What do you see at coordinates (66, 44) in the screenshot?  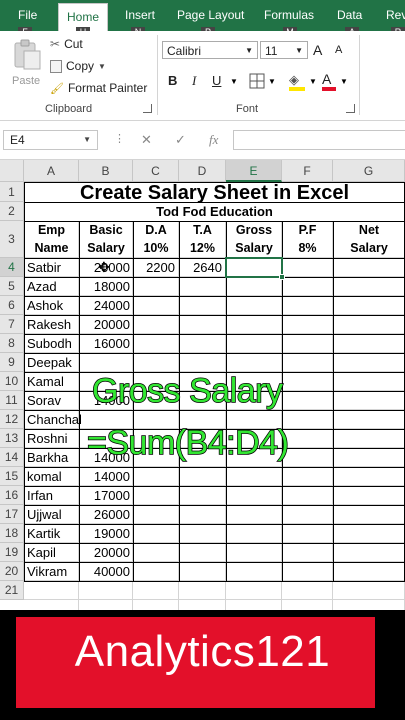 I see `cut-button: ✂ Cut` at bounding box center [66, 44].